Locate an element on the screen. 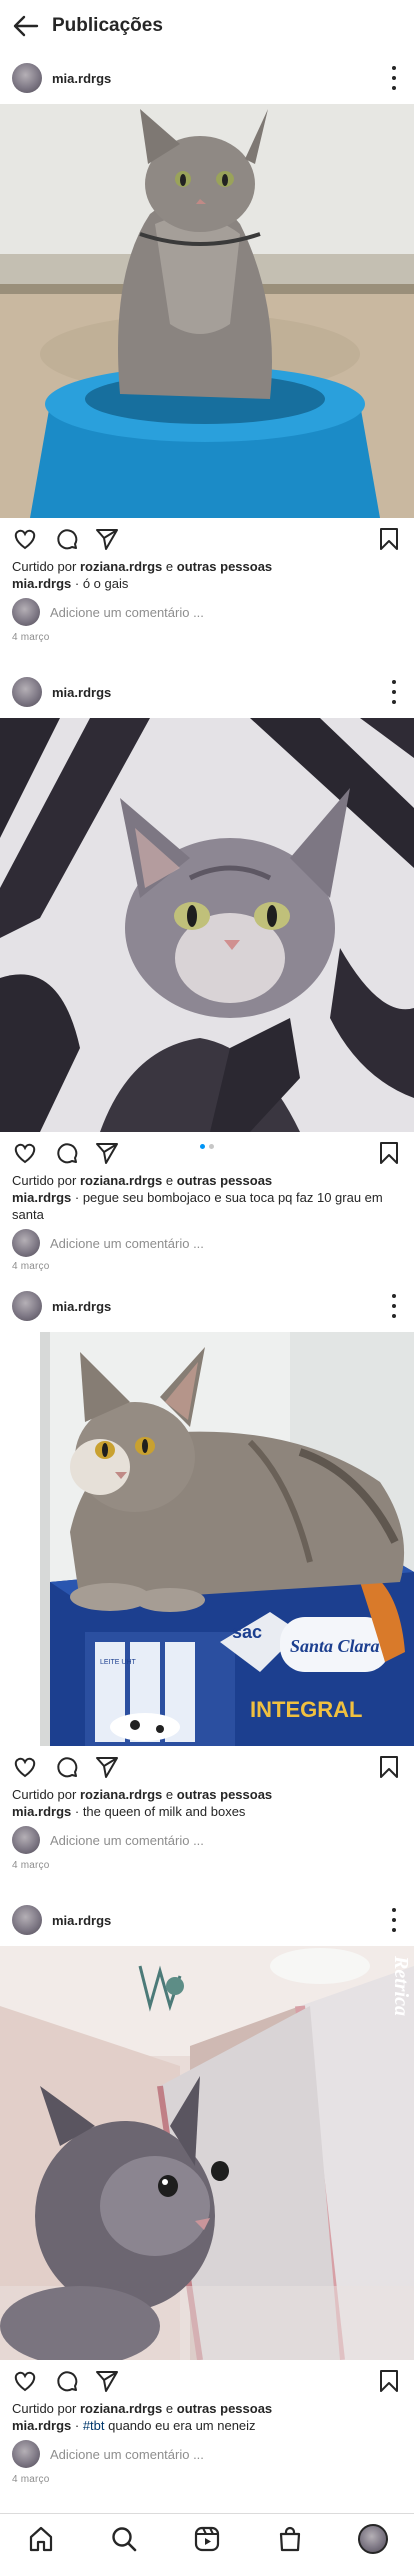 The width and height of the screenshot is (414, 2564). nav-profile is located at coordinates (373, 2539).